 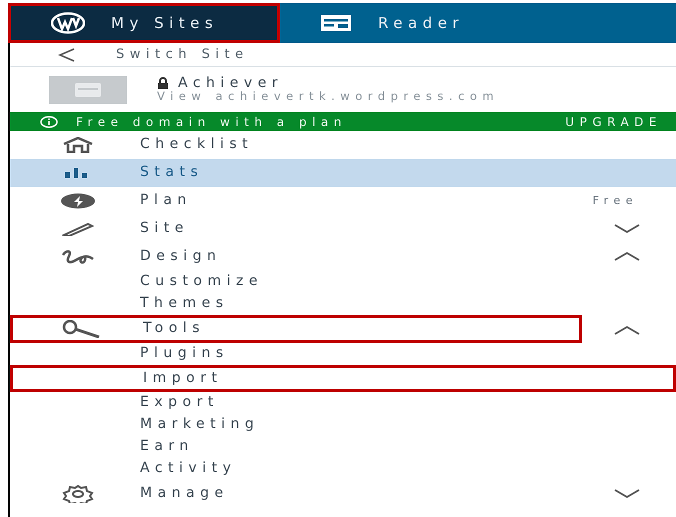 What do you see at coordinates (144, 23) in the screenshot?
I see `nav-tab: My Sites` at bounding box center [144, 23].